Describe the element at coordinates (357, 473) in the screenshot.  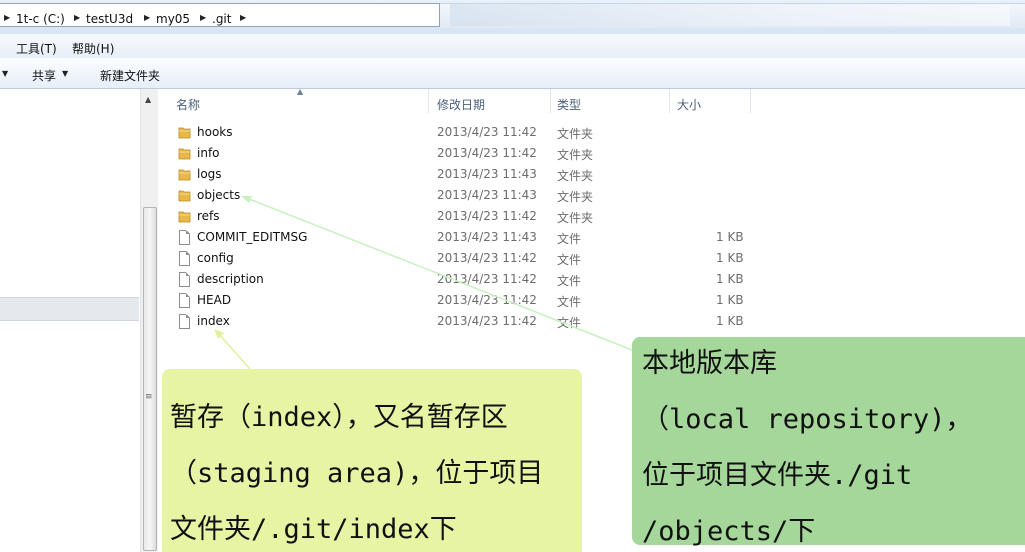
I see `callout-line: （staging area)，位于项目` at that location.